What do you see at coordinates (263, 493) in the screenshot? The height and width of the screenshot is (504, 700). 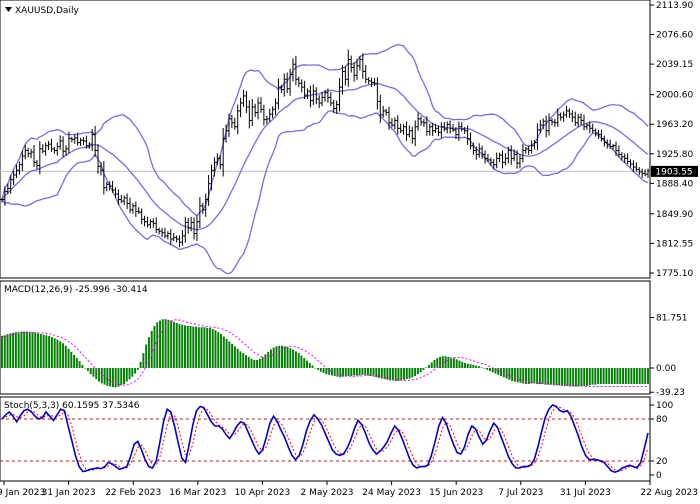 I see `x-tick-label: 10 Apr 2023` at bounding box center [263, 493].